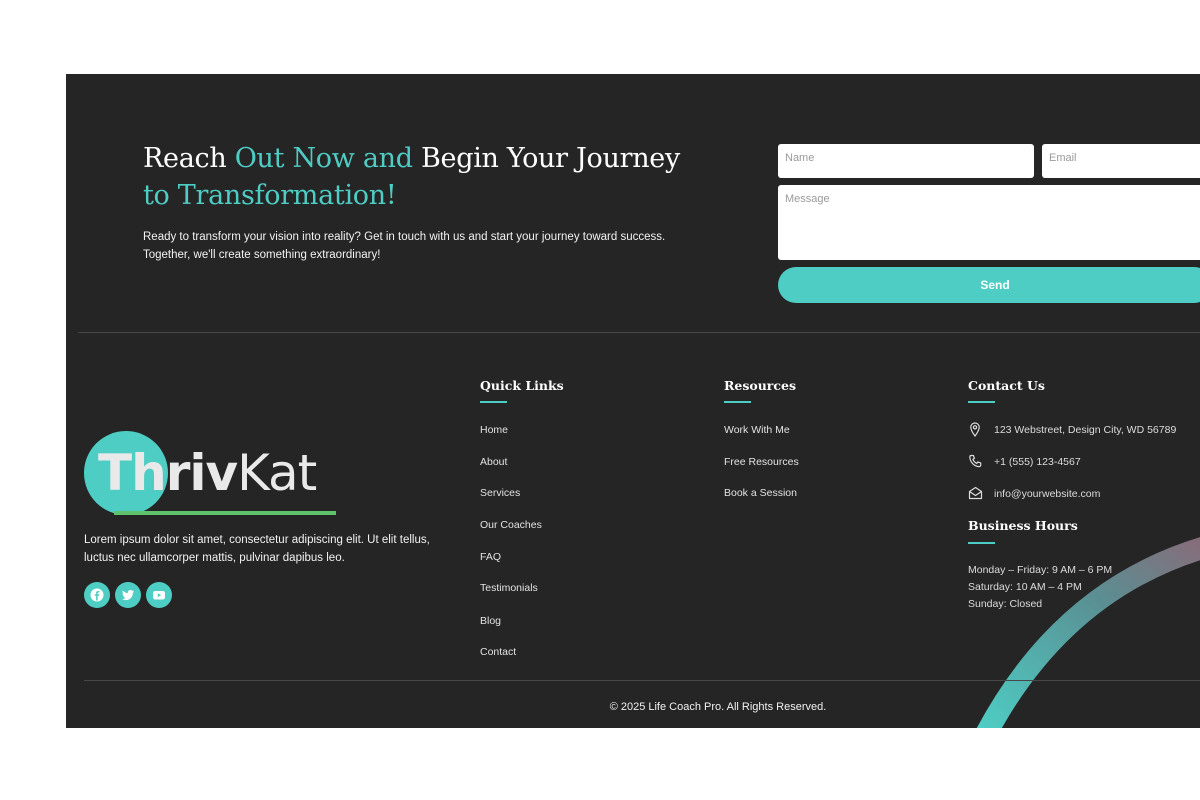  Describe the element at coordinates (975, 461) in the screenshot. I see `phone-icon` at that location.